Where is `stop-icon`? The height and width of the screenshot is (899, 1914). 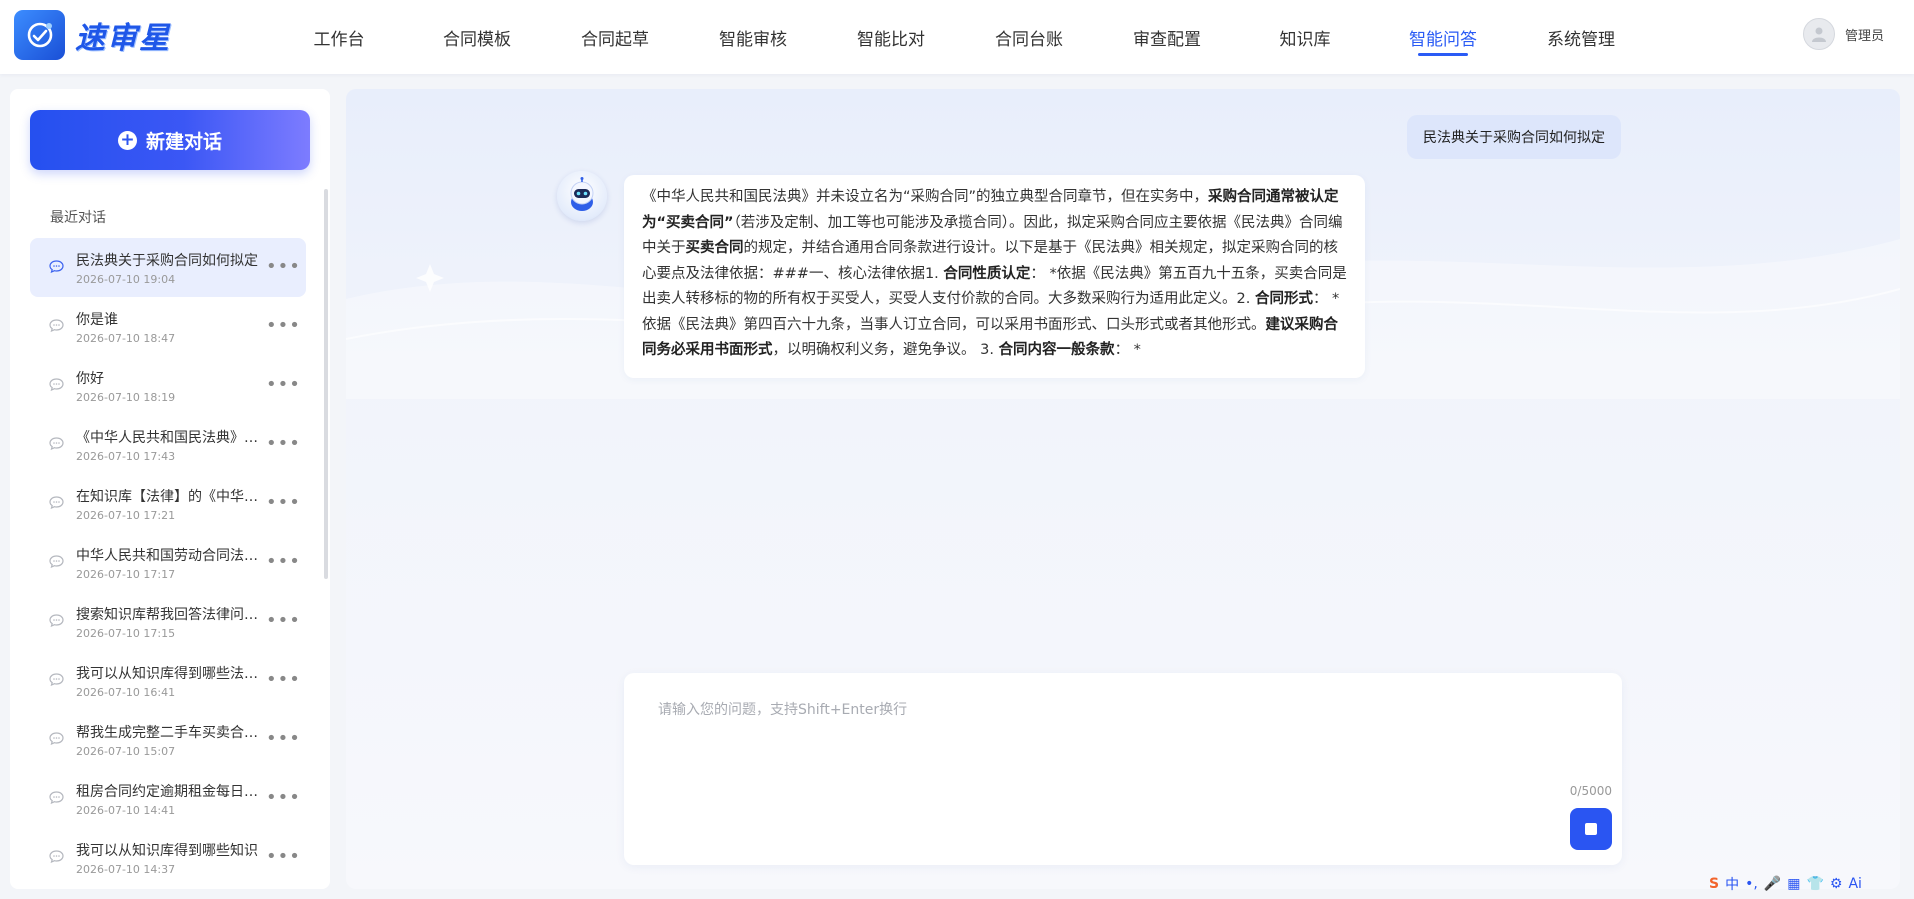 stop-icon is located at coordinates (1591, 829).